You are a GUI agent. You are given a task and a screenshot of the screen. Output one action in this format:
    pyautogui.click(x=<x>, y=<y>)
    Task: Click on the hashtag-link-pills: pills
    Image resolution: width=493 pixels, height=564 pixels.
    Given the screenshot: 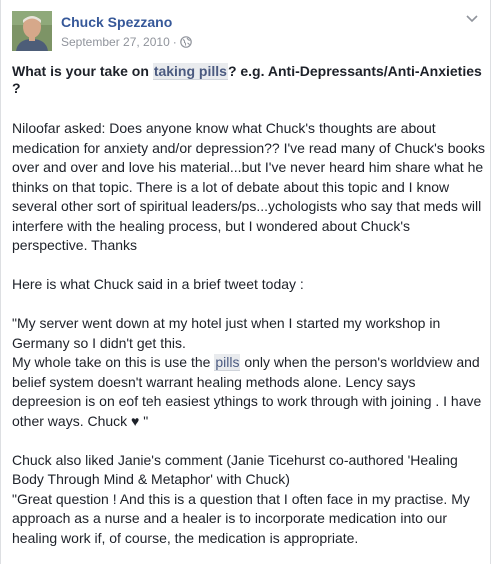 What is the action you would take?
    pyautogui.click(x=227, y=362)
    